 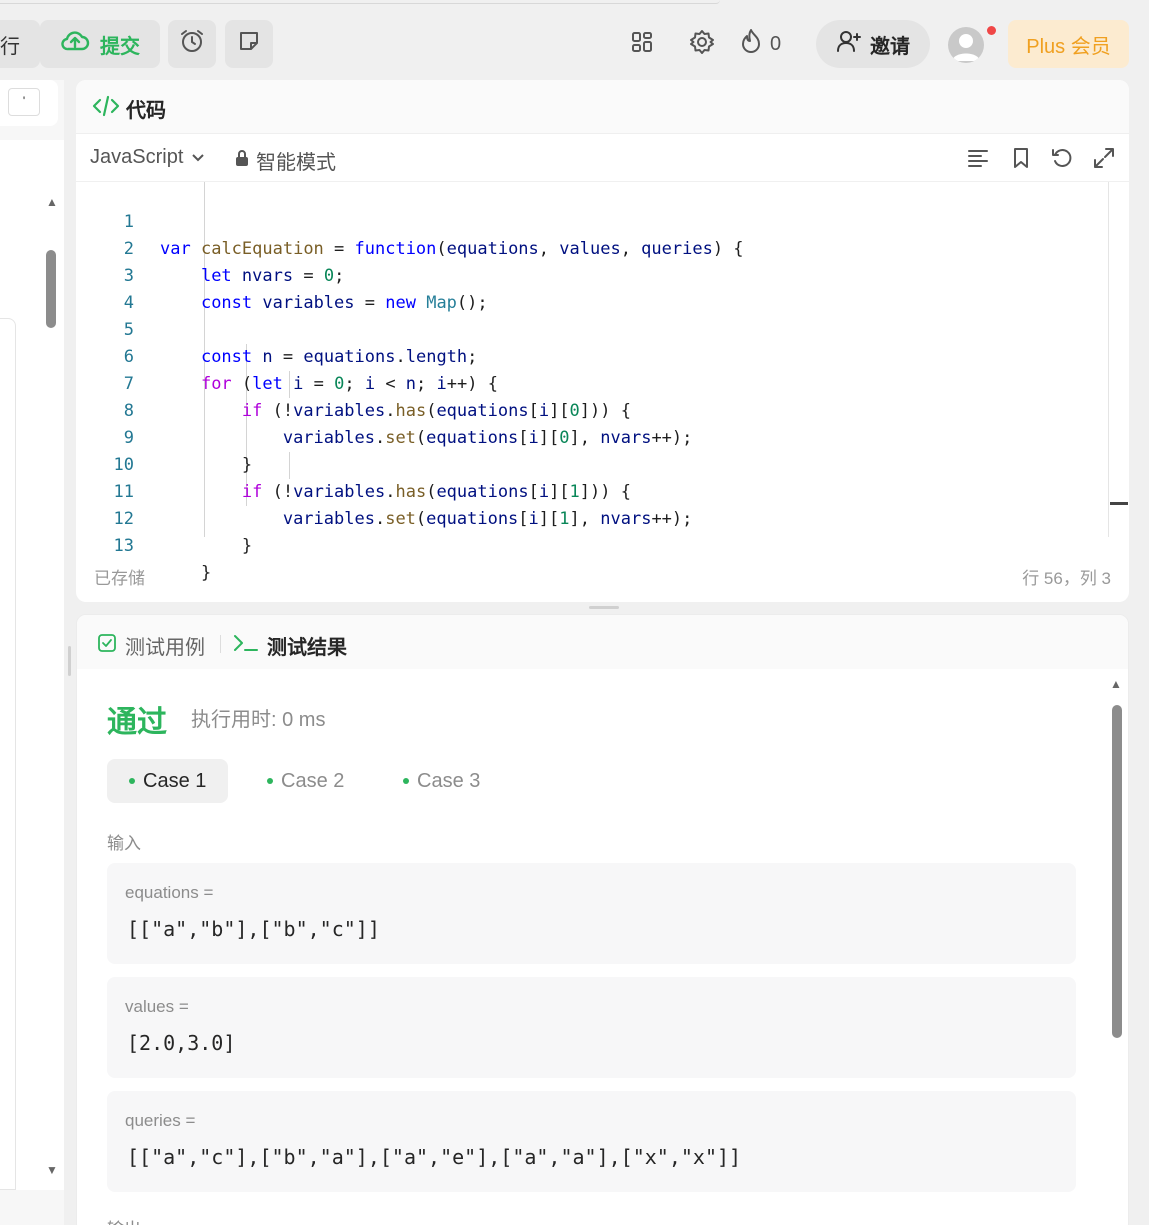 What do you see at coordinates (751, 44) in the screenshot?
I see `fire-icon` at bounding box center [751, 44].